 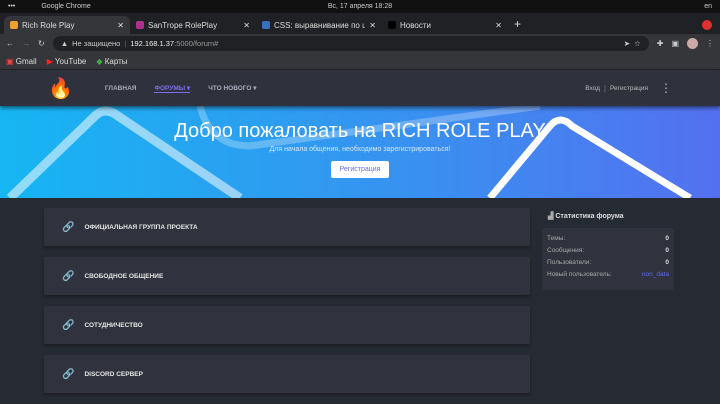 I want to click on hero-title: Добро пожаловать на RICH ROLE PLAY, so click(x=360, y=131).